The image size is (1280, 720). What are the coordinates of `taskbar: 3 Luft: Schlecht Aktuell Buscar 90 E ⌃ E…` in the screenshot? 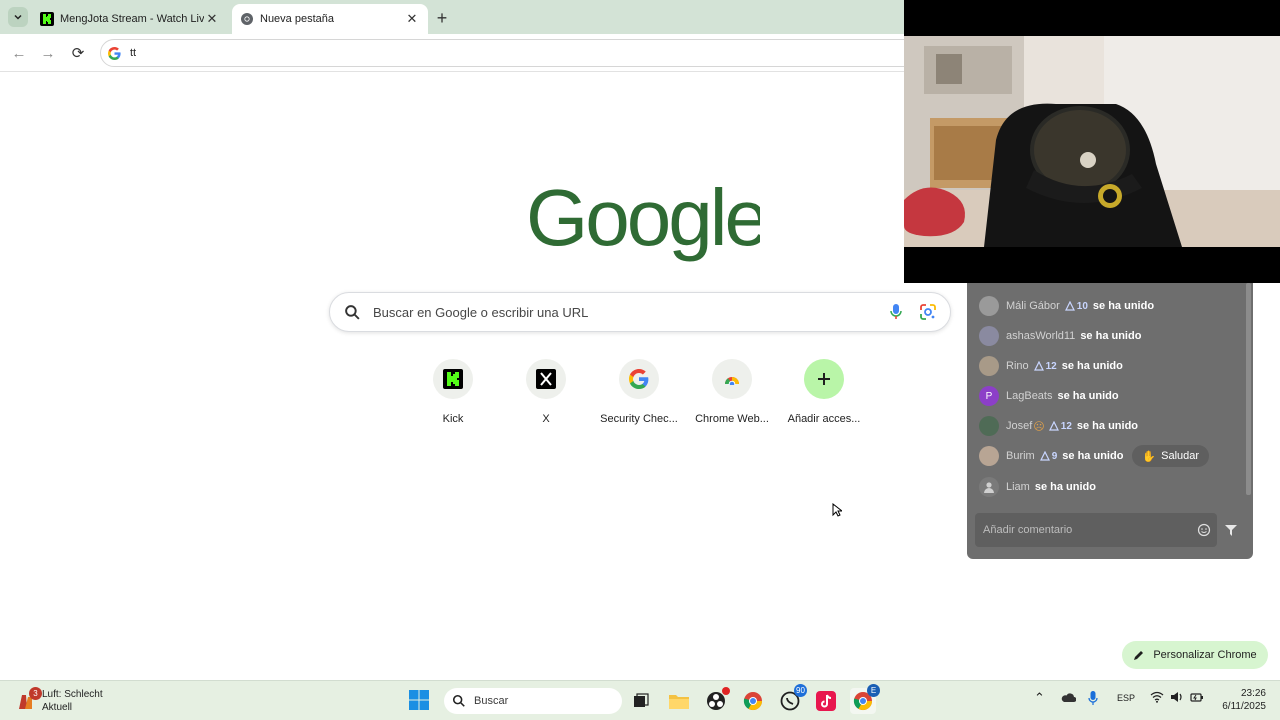 It's located at (640, 700).